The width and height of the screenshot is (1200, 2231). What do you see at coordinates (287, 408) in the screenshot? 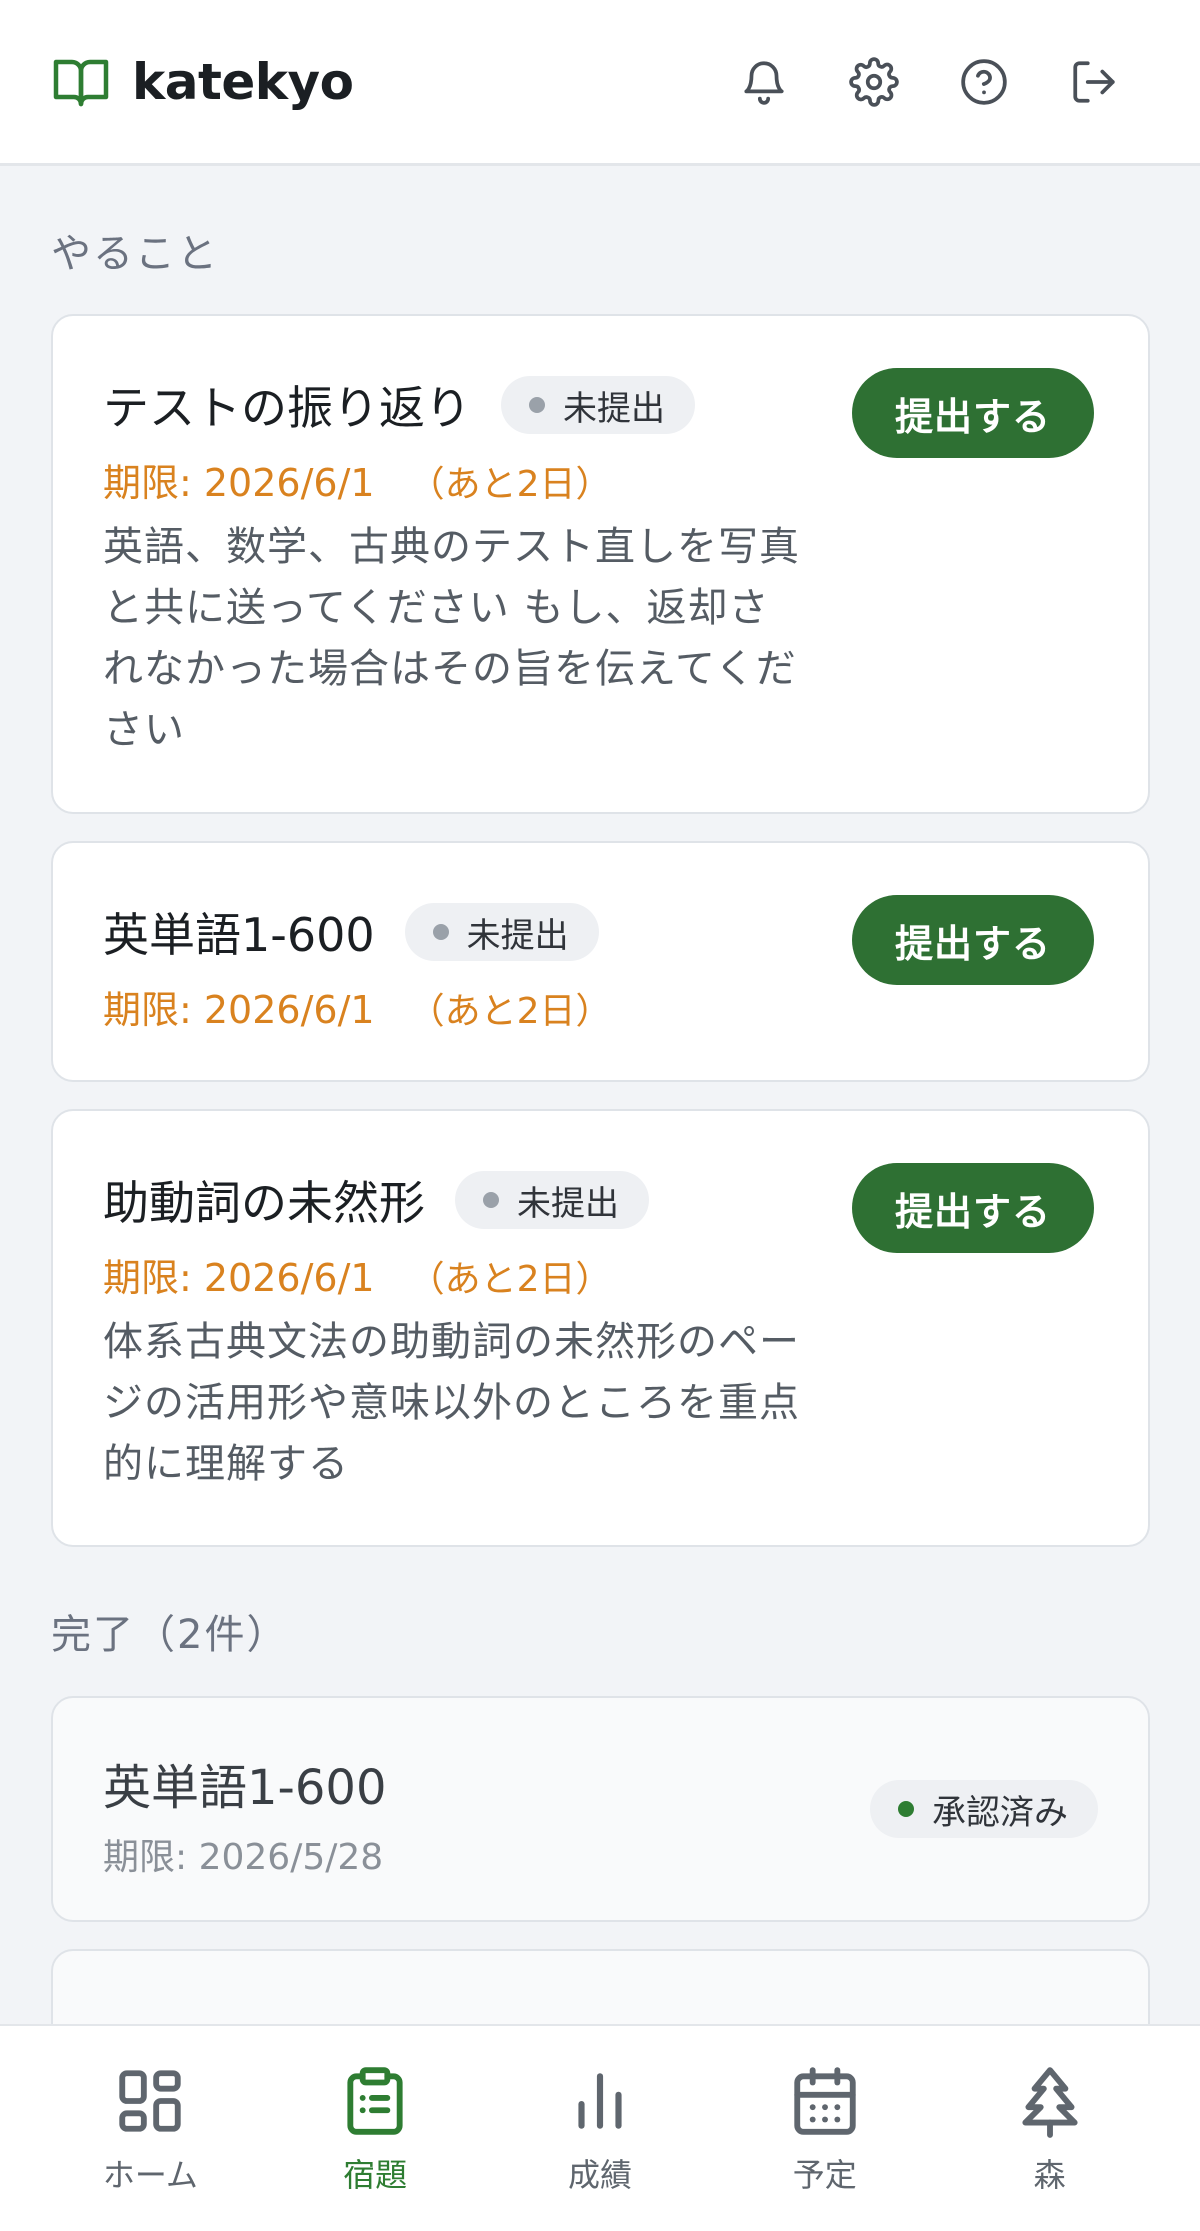
I see `task-title: テストの振り返り` at bounding box center [287, 408].